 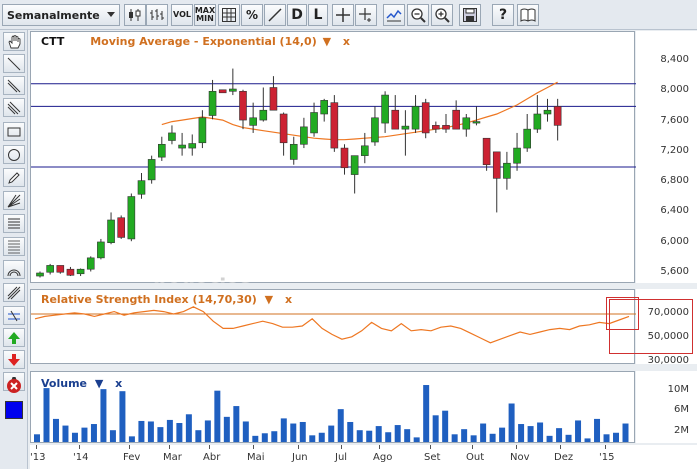 I want to click on volume-dropdown-arrow-icon: ▼, so click(x=99, y=383).